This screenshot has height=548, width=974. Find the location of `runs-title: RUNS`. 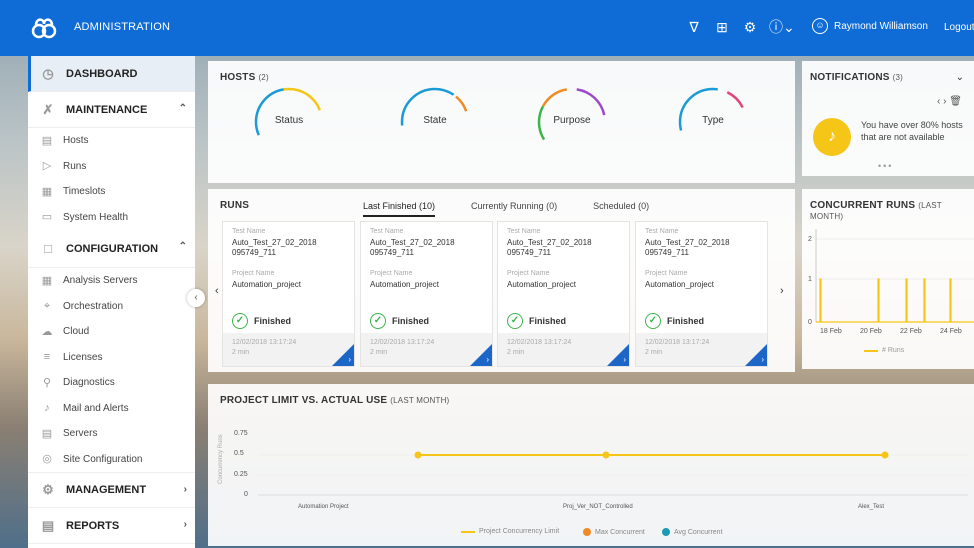

runs-title: RUNS is located at coordinates (235, 205).